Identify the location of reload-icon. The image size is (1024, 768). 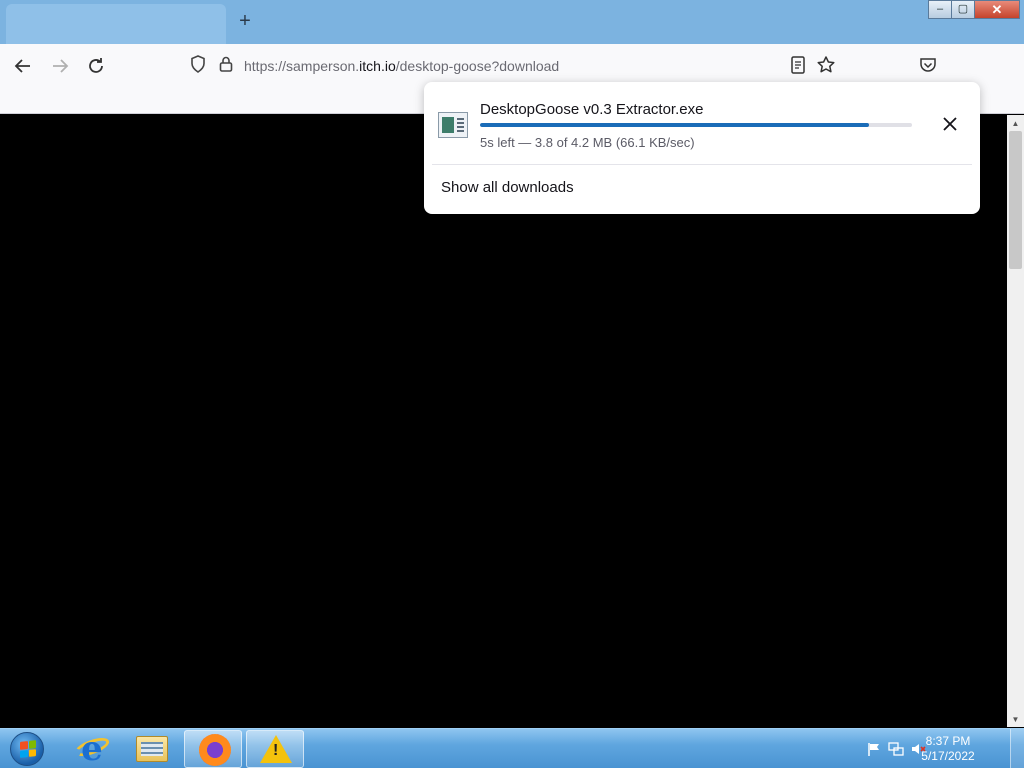
(96, 65).